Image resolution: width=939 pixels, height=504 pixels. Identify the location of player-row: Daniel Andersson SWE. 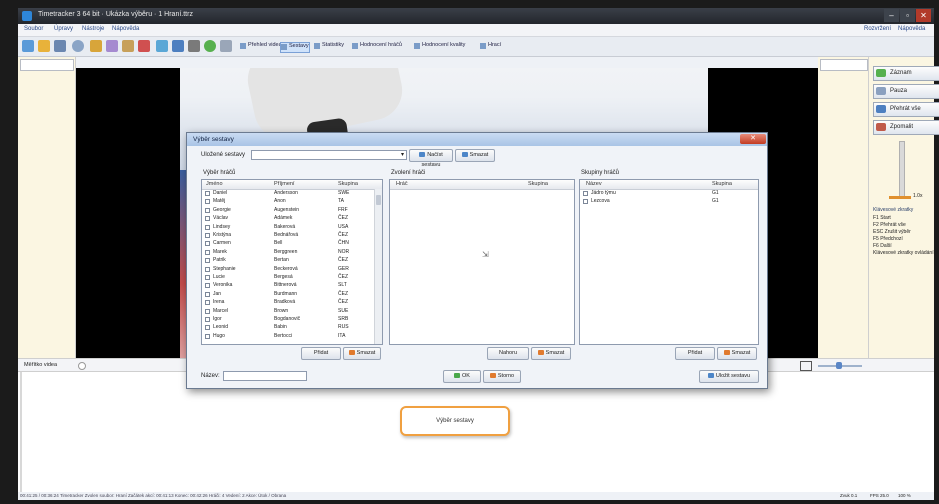
(288, 194).